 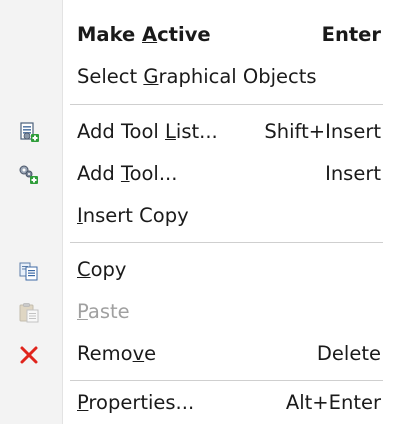 I want to click on menu-item-shortcut: Shift+Insert, so click(x=322, y=131).